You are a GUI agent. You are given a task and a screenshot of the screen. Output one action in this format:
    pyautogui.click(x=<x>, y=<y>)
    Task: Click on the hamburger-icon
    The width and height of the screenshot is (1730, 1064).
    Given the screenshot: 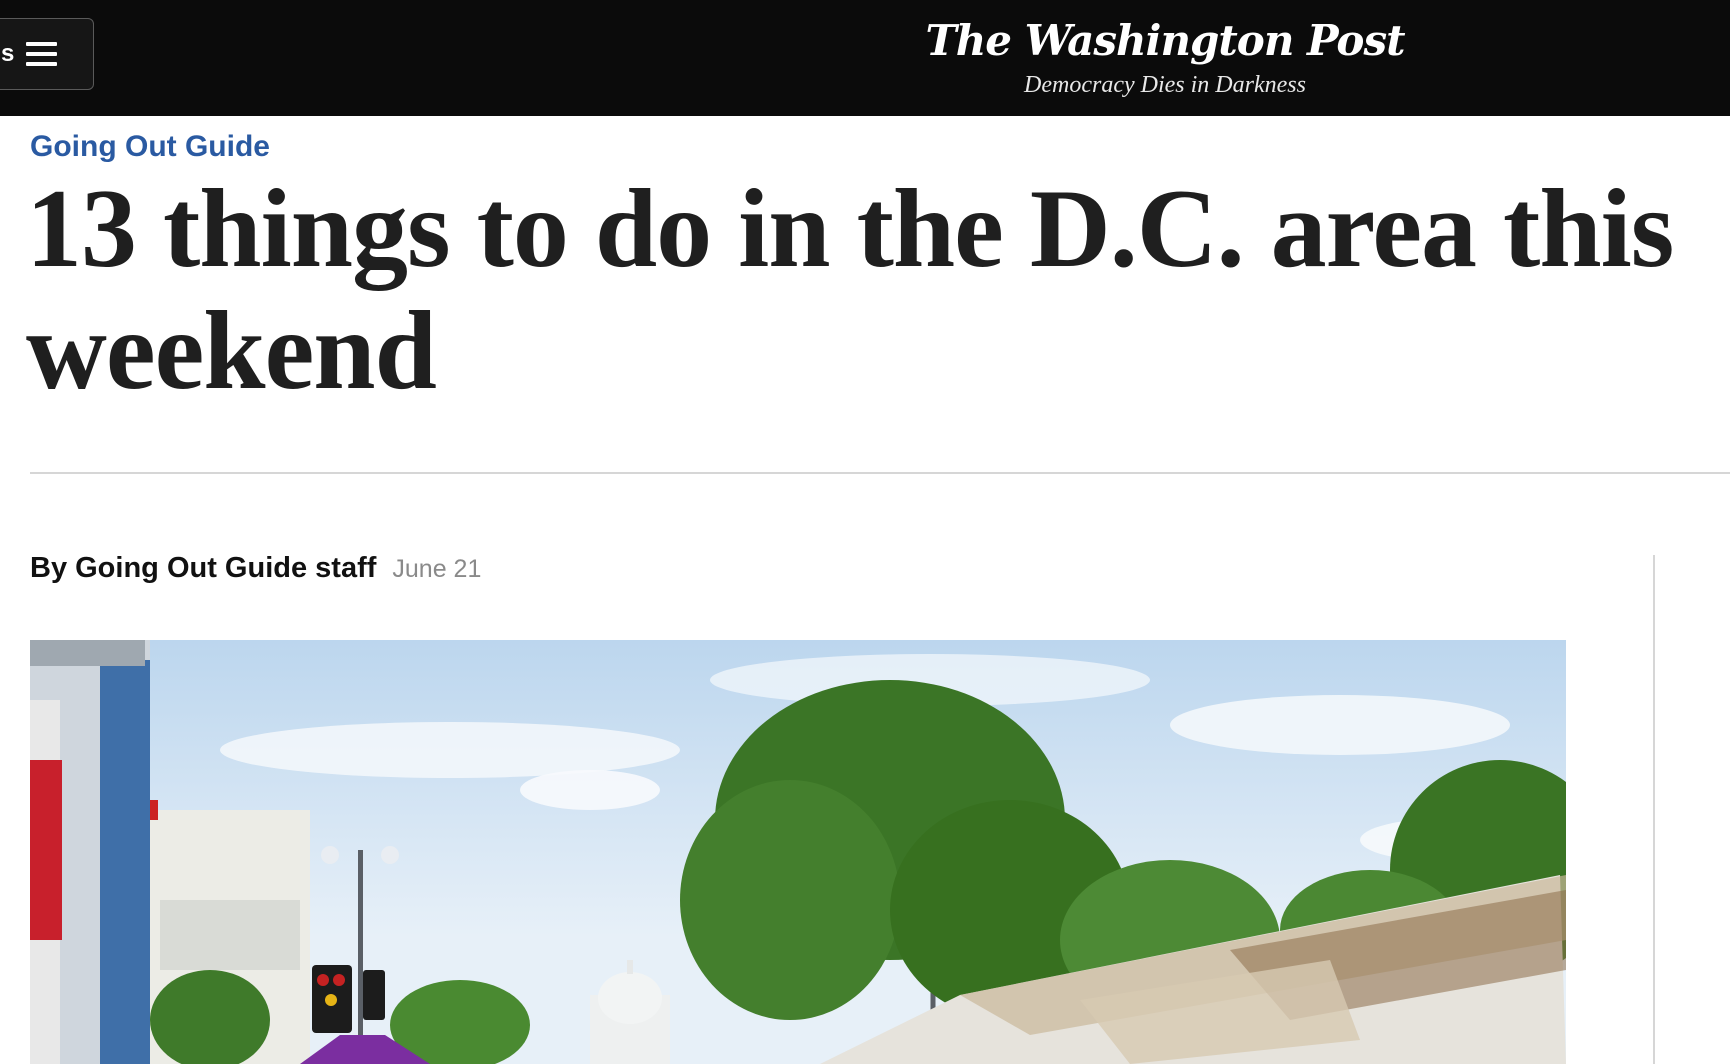 What is the action you would take?
    pyautogui.click(x=42, y=54)
    